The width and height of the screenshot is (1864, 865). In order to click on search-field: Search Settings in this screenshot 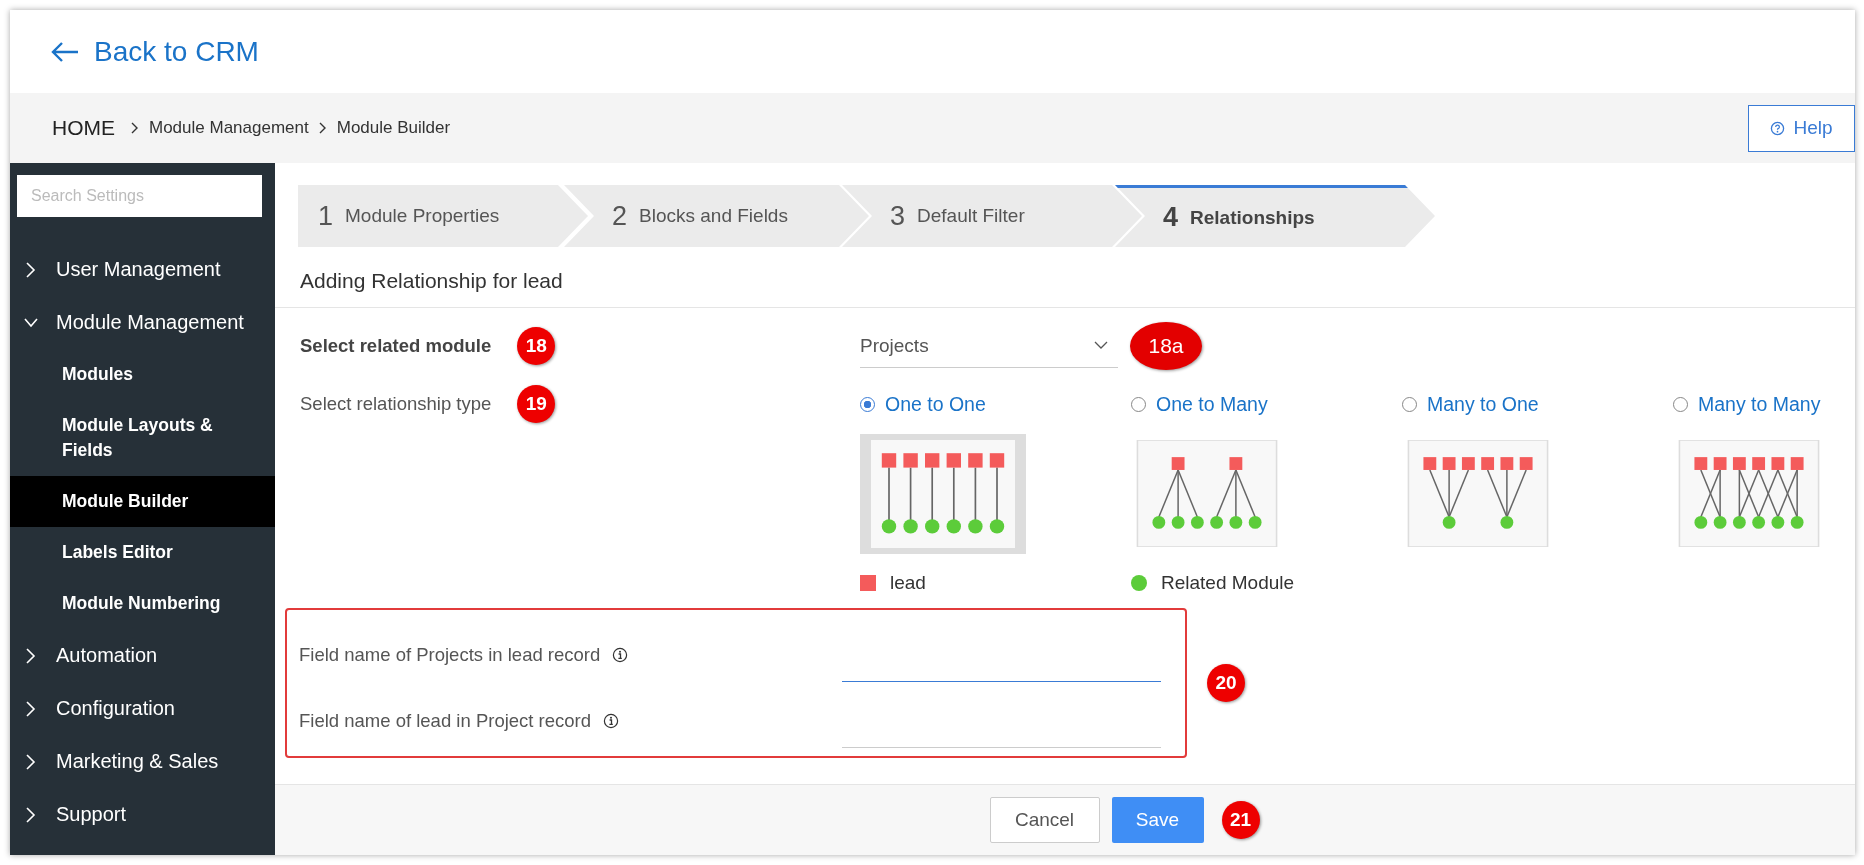, I will do `click(139, 196)`.